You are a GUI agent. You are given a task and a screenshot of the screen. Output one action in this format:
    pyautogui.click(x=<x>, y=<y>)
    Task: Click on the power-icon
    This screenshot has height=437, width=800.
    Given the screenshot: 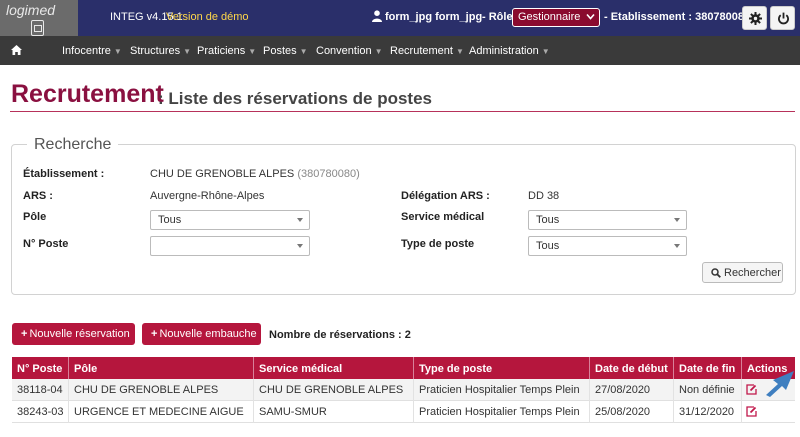 What is the action you would take?
    pyautogui.click(x=783, y=18)
    